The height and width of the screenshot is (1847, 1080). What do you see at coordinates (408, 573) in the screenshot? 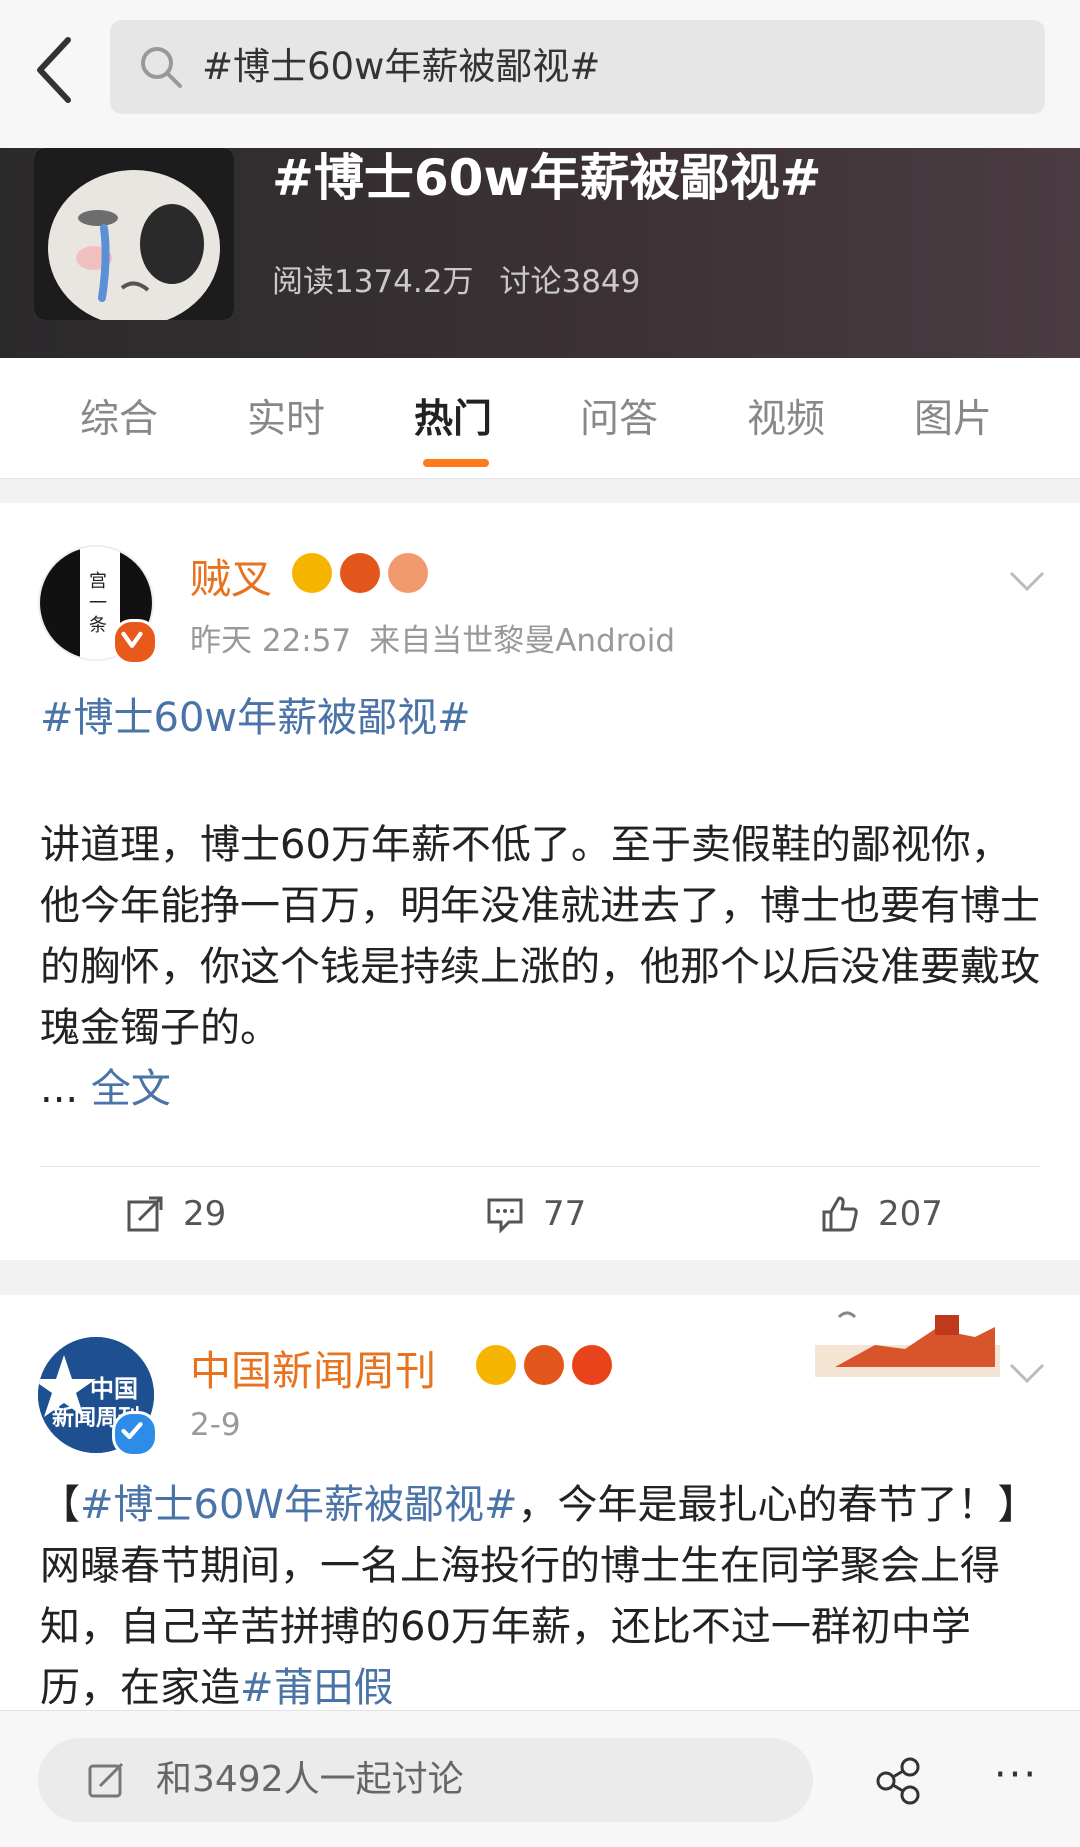
I see `rabbit-badge-icon` at bounding box center [408, 573].